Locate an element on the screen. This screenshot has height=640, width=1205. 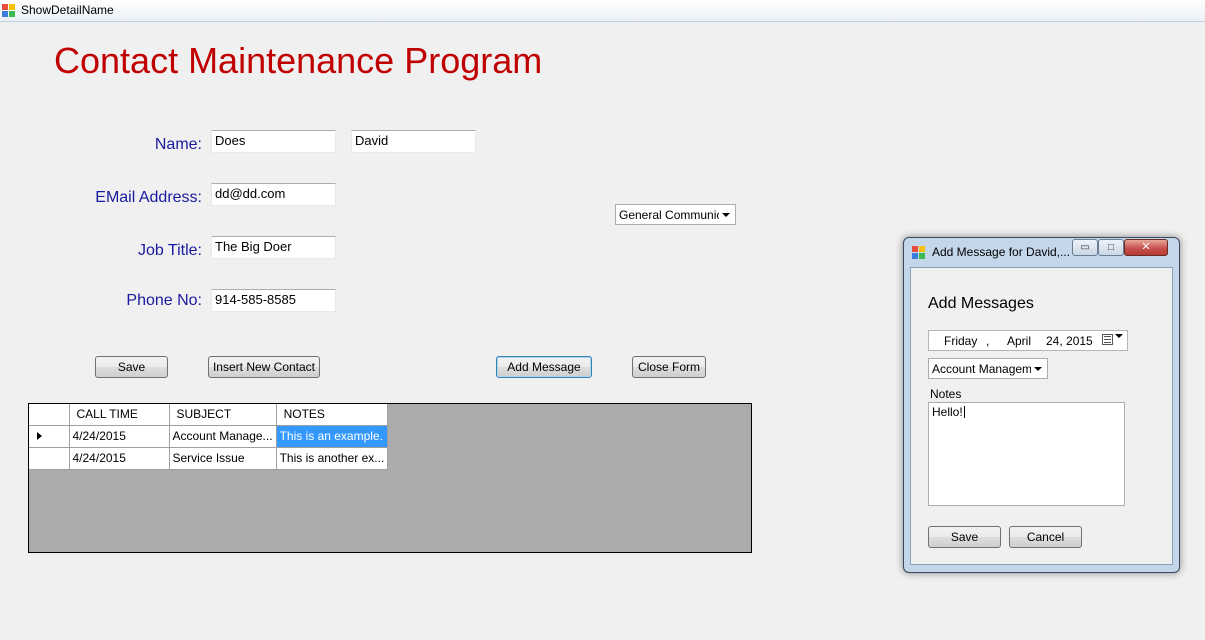
dialog-save-button: Save is located at coordinates (964, 537).